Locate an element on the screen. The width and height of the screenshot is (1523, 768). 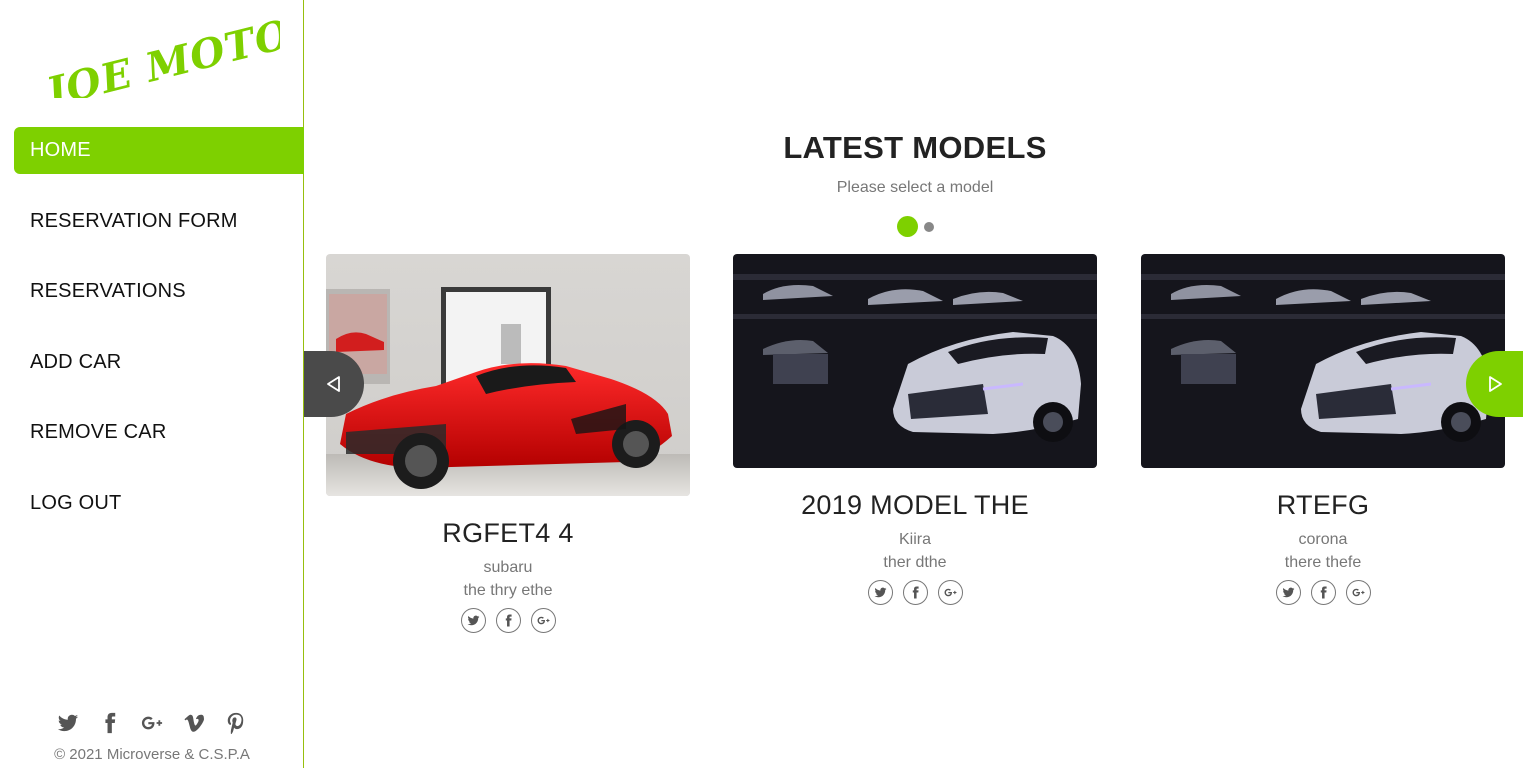
car-name: RTEFG is located at coordinates (1323, 505).